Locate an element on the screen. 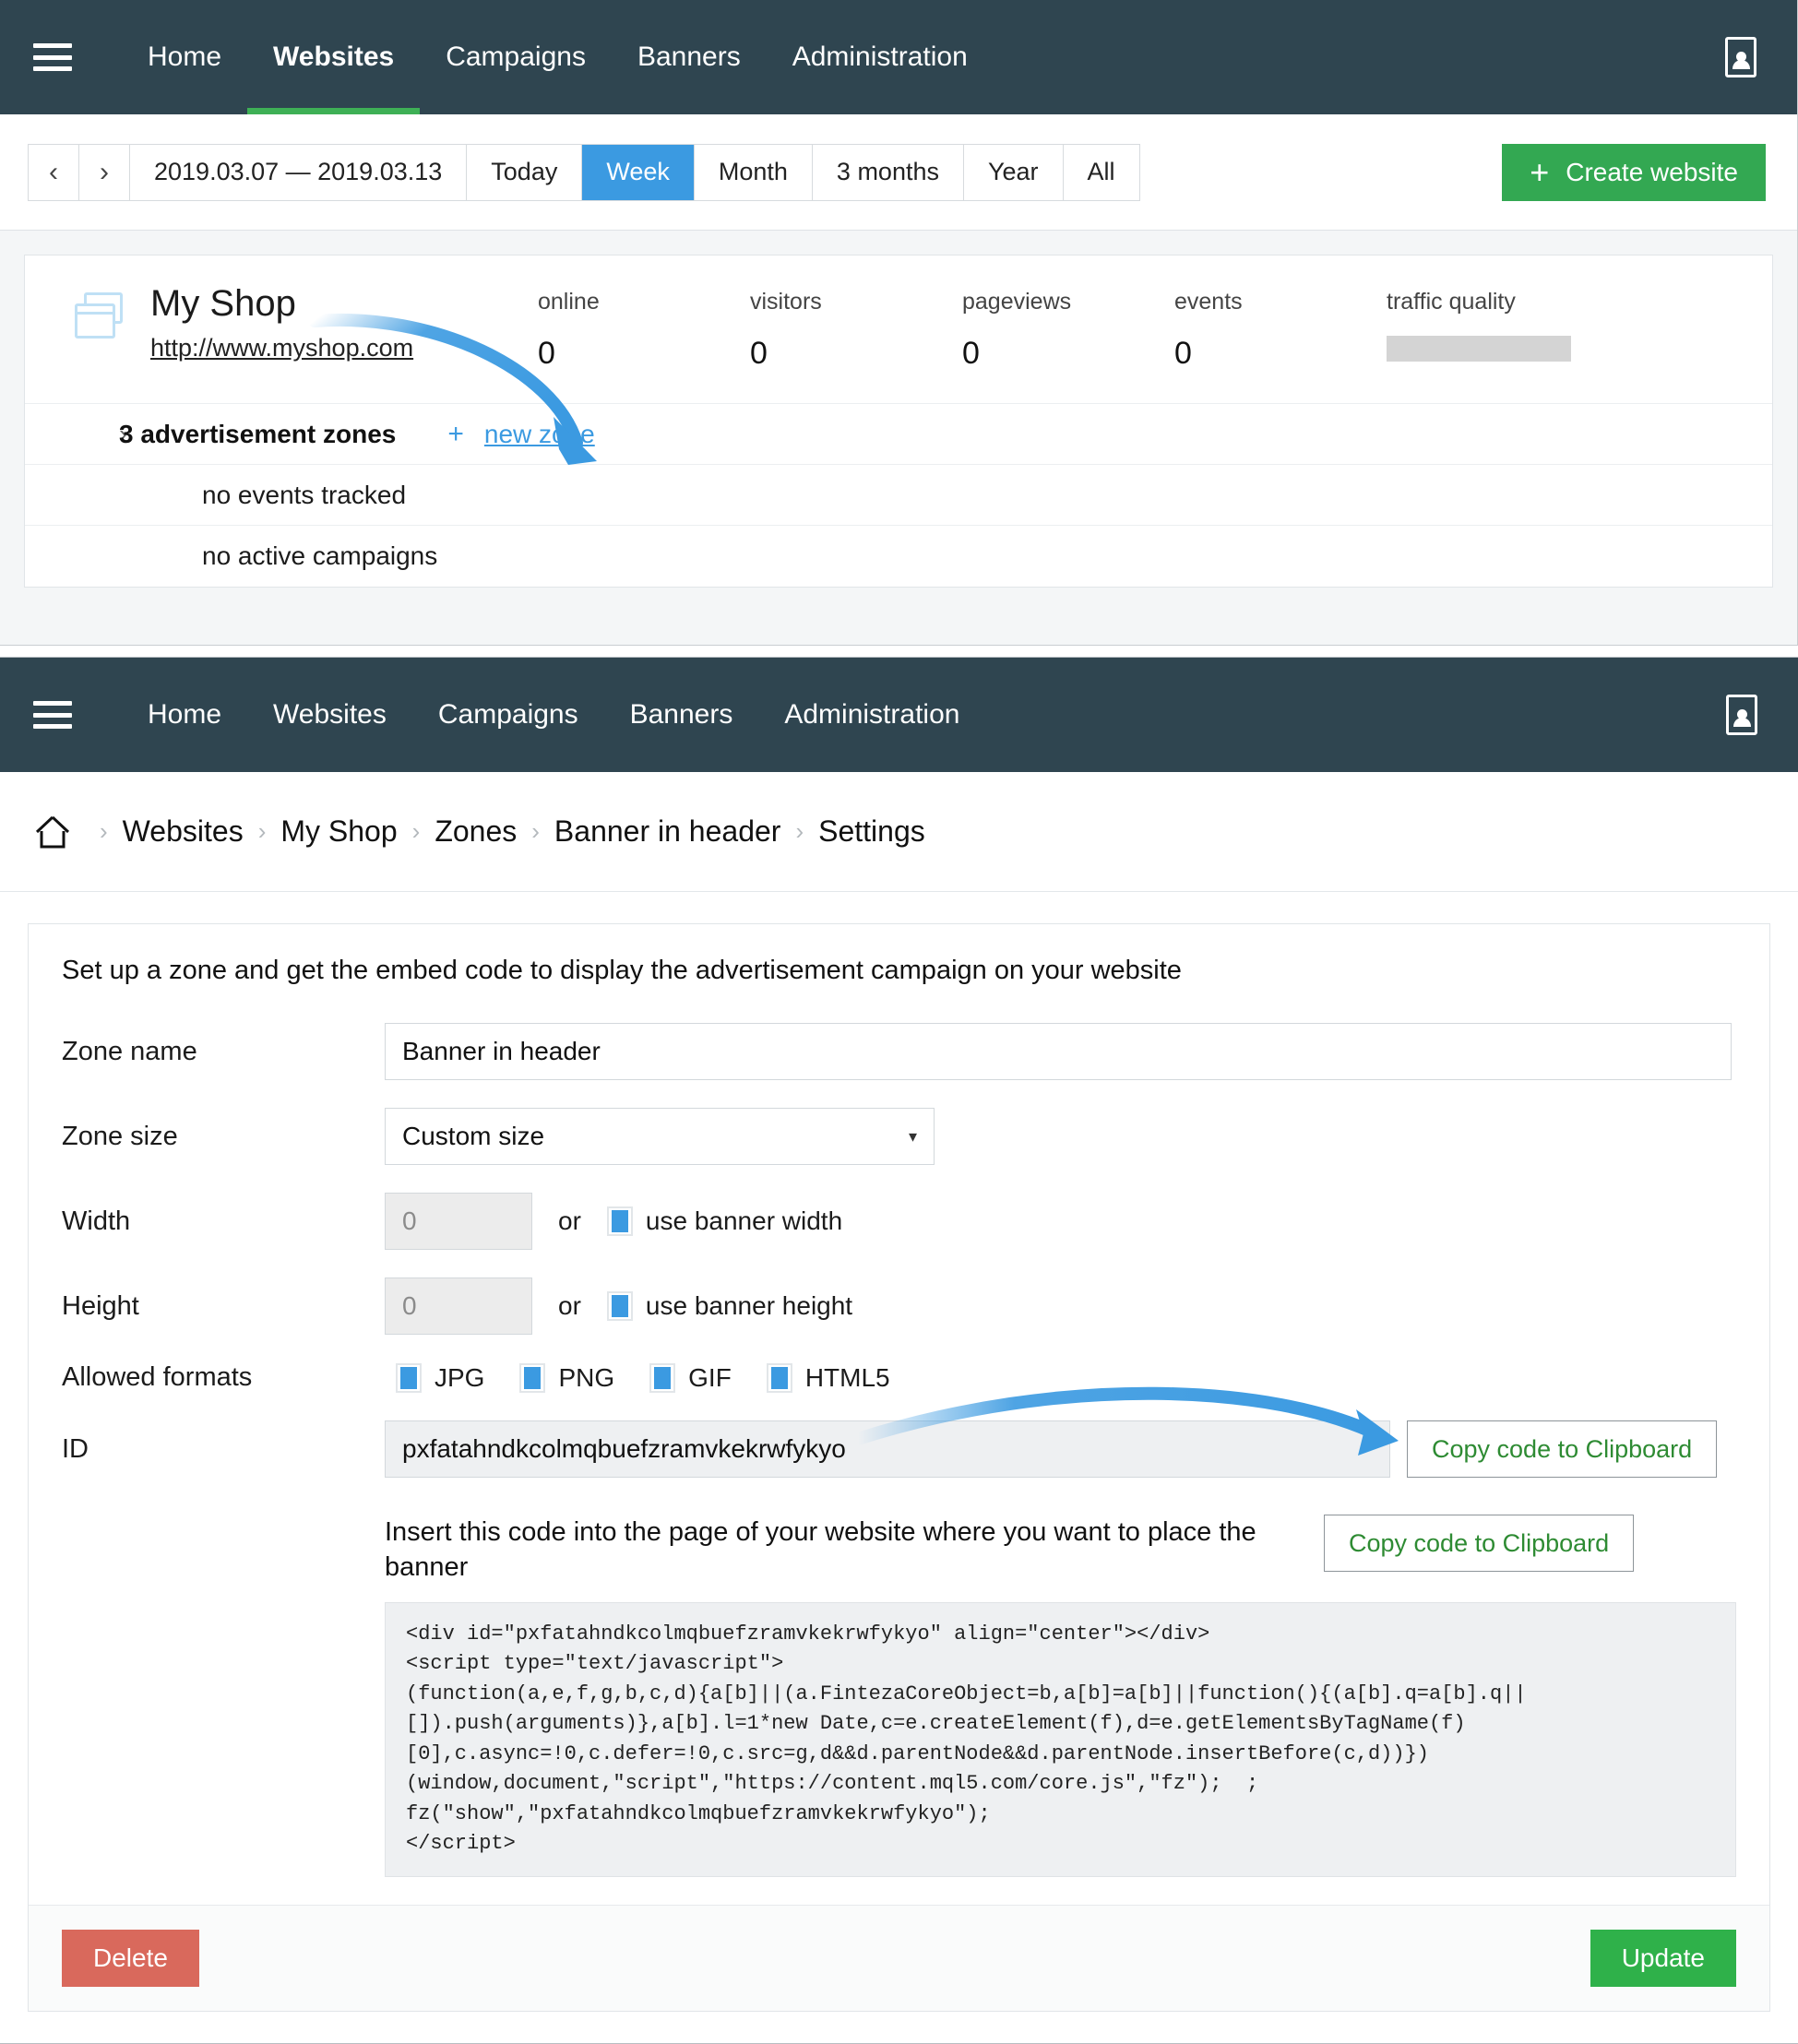  nav-item-banners: Banners is located at coordinates (689, 57).